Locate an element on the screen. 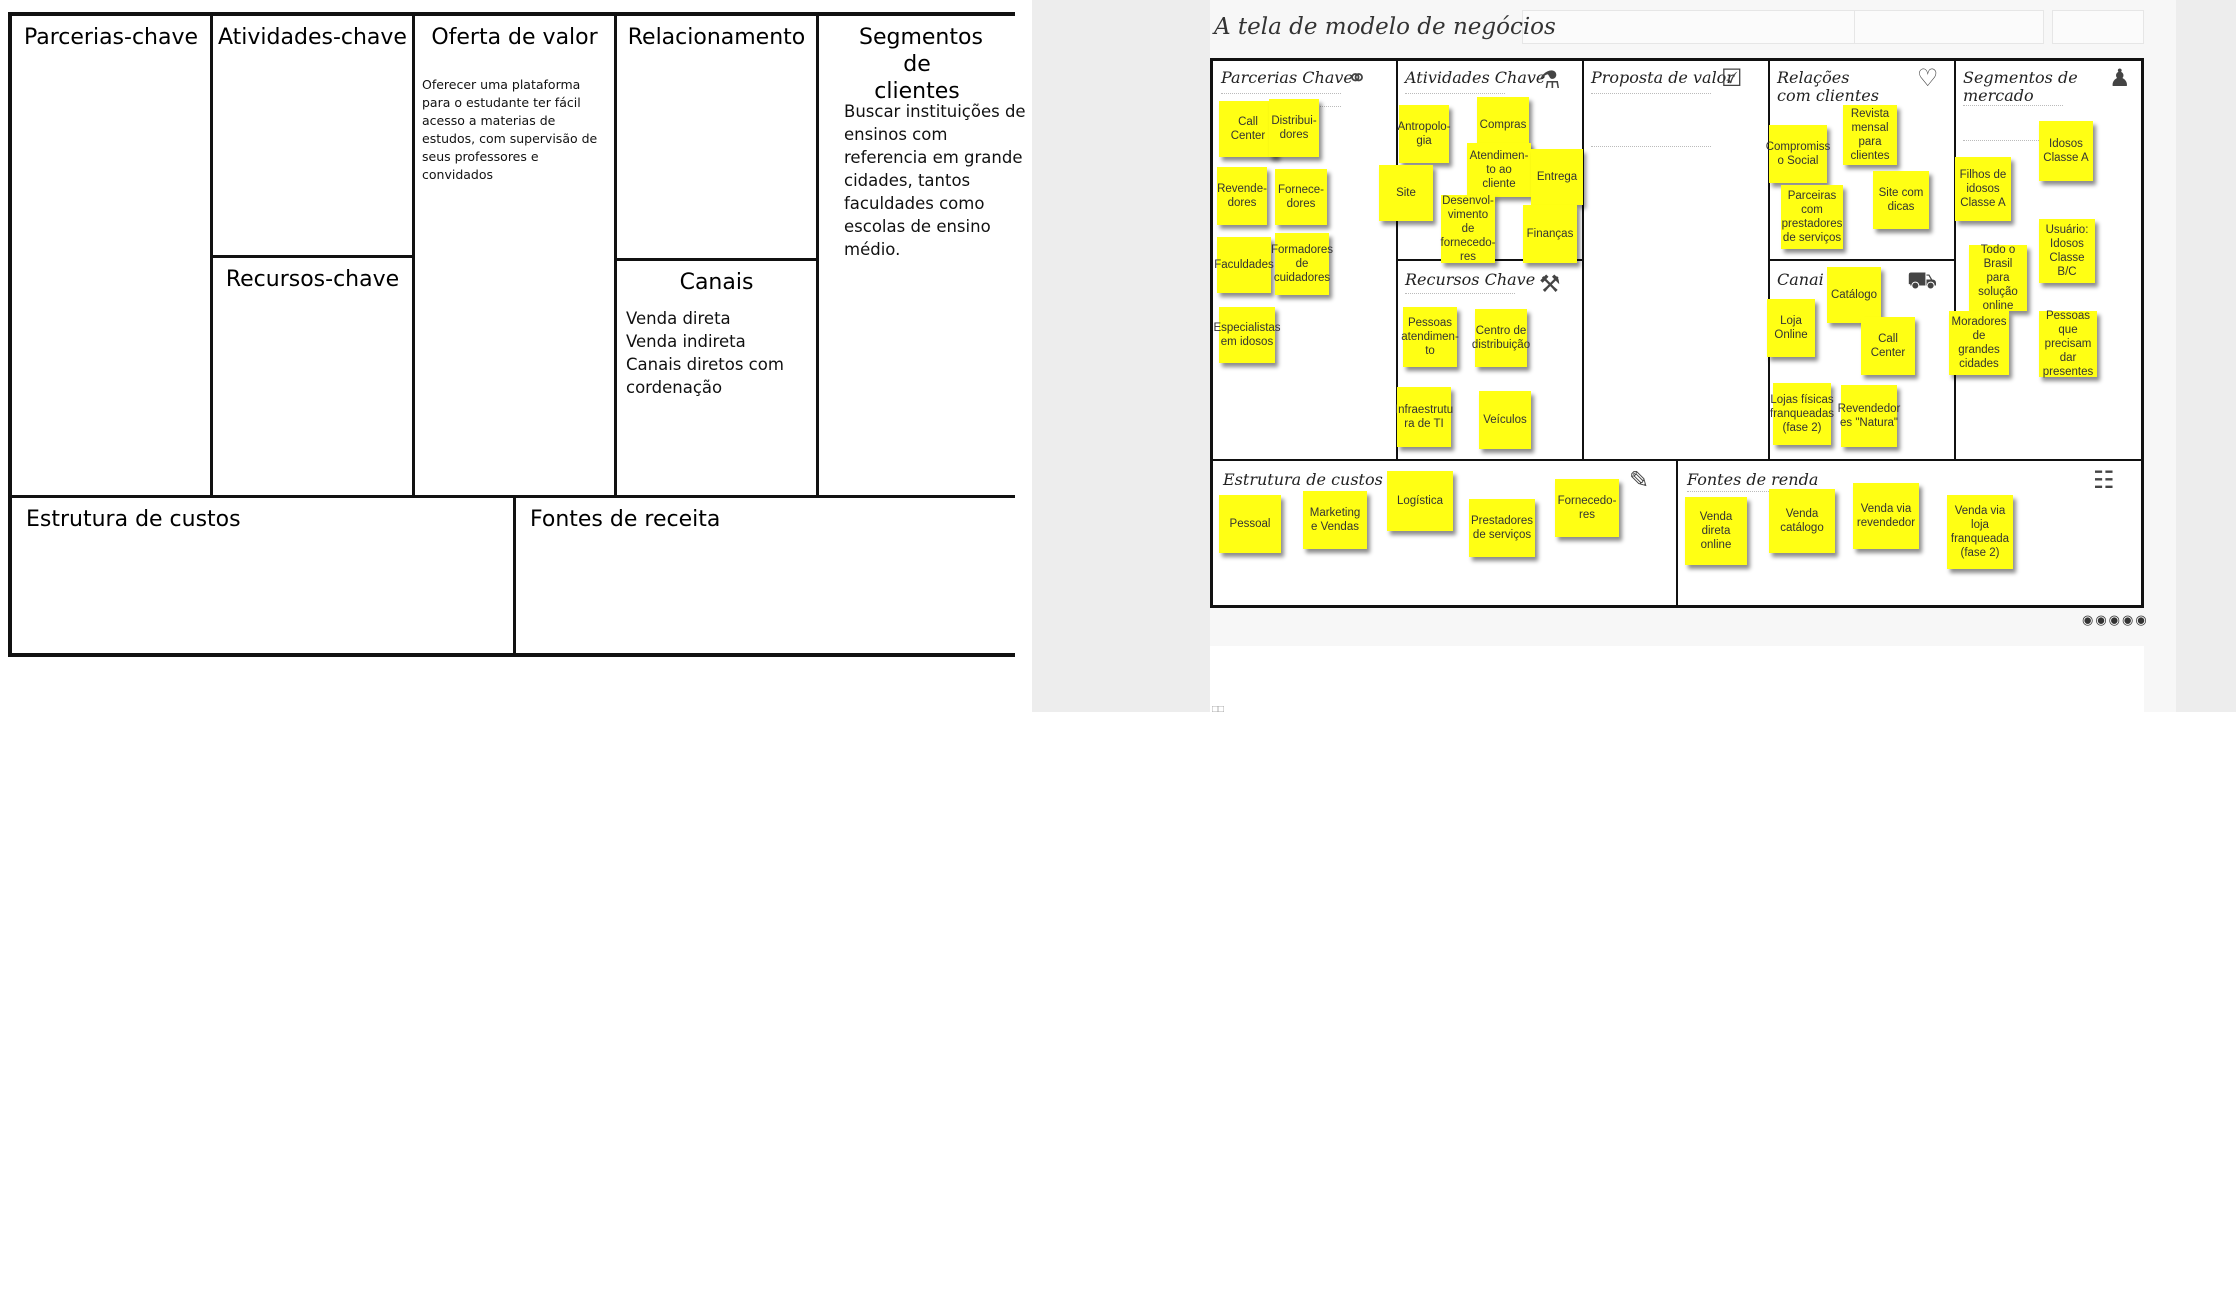 This screenshot has width=2236, height=1300. sticky-note: Veículos is located at coordinates (1505, 420).